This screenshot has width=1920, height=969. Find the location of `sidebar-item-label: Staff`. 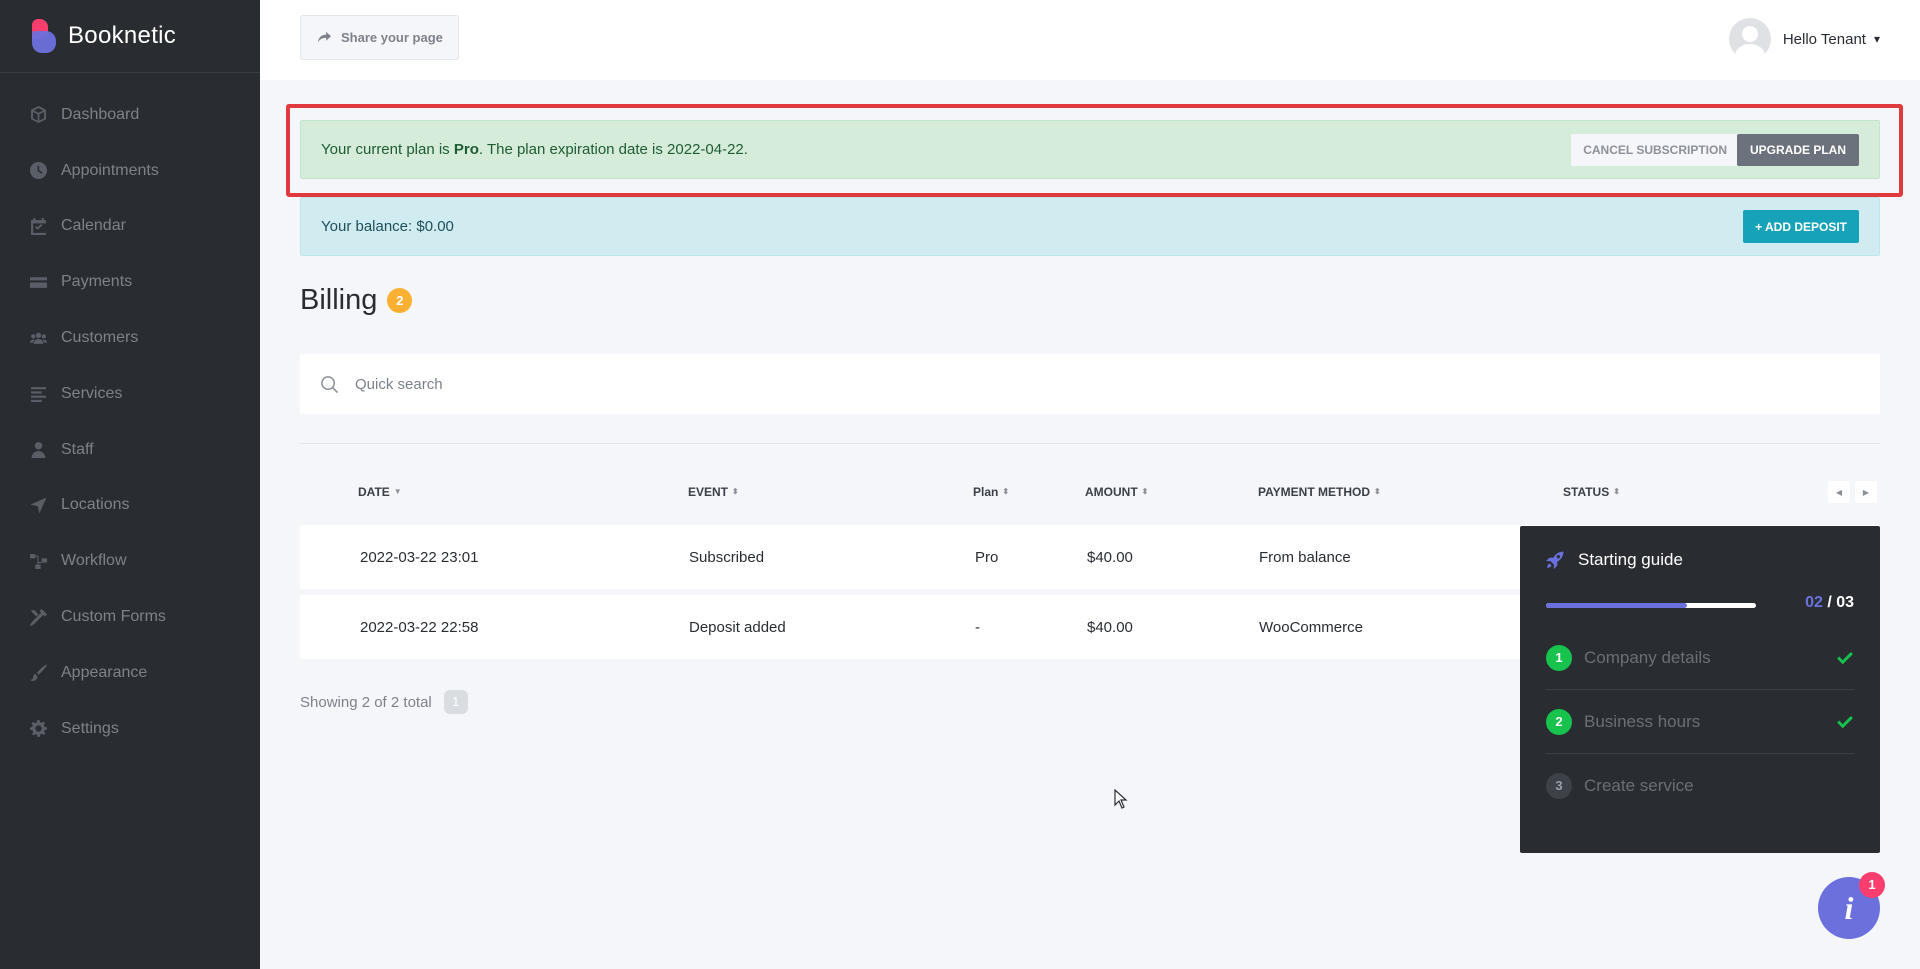

sidebar-item-label: Staff is located at coordinates (77, 449).